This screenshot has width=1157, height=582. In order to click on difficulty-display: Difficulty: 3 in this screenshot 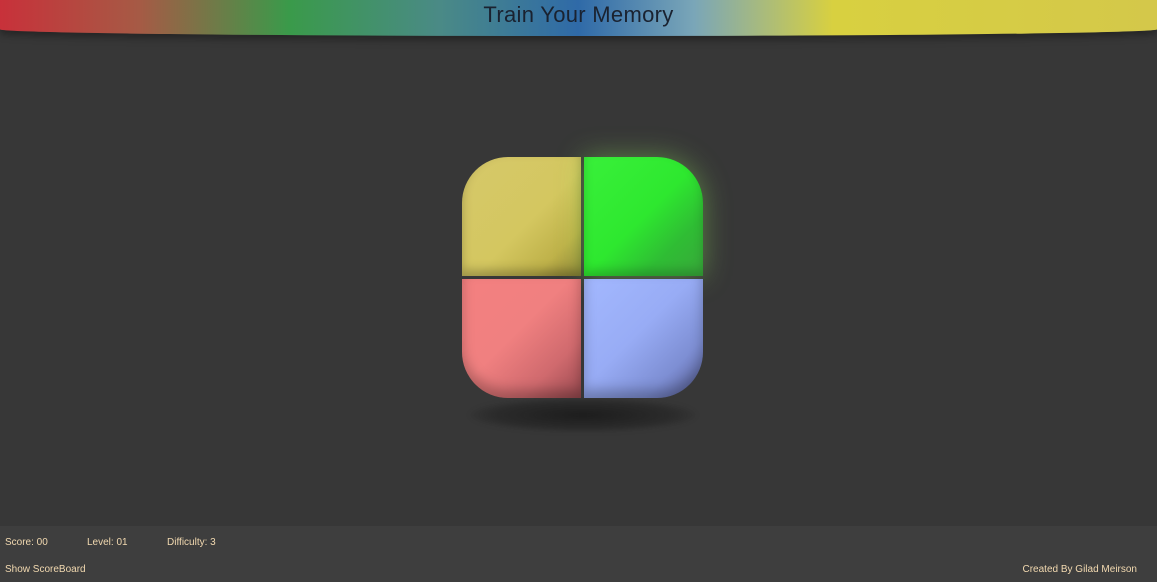, I will do `click(191, 542)`.